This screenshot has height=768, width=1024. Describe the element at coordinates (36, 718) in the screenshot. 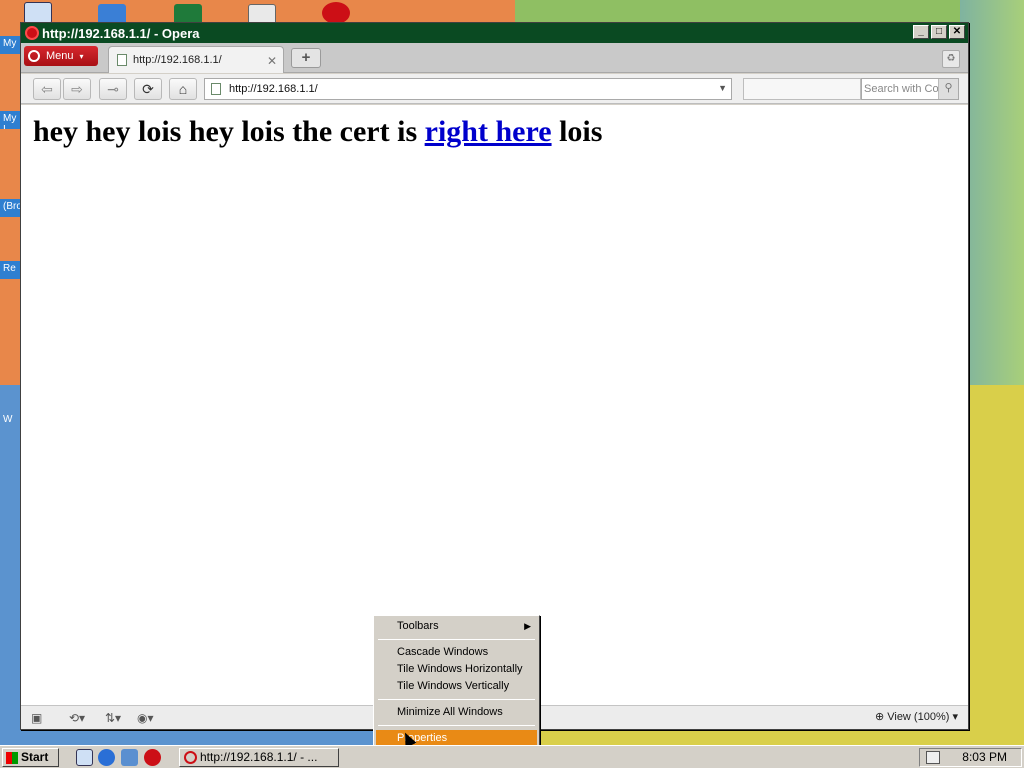

I see `panel-toggle-icon: ▣` at that location.